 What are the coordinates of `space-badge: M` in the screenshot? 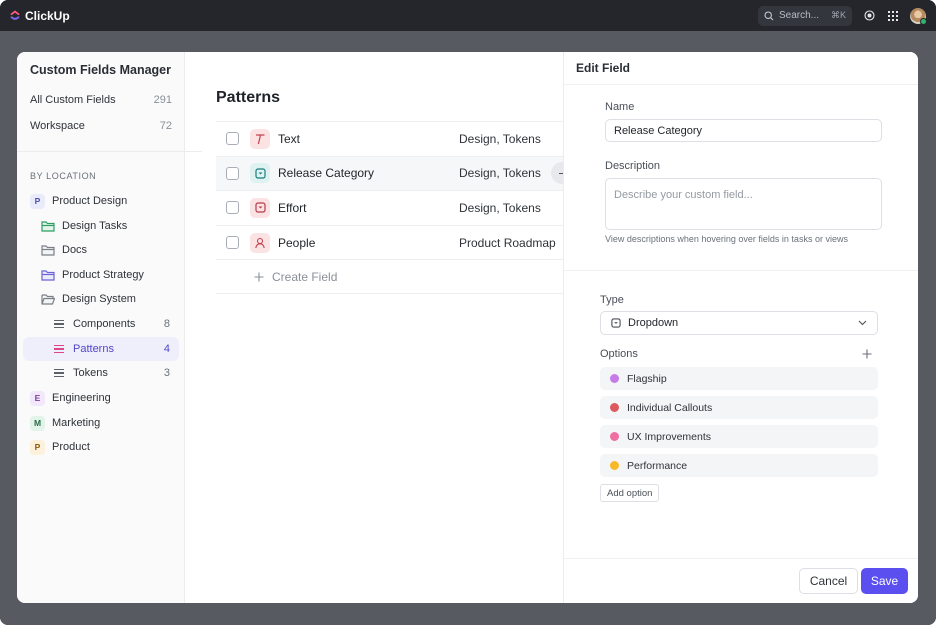 It's located at (37, 423).